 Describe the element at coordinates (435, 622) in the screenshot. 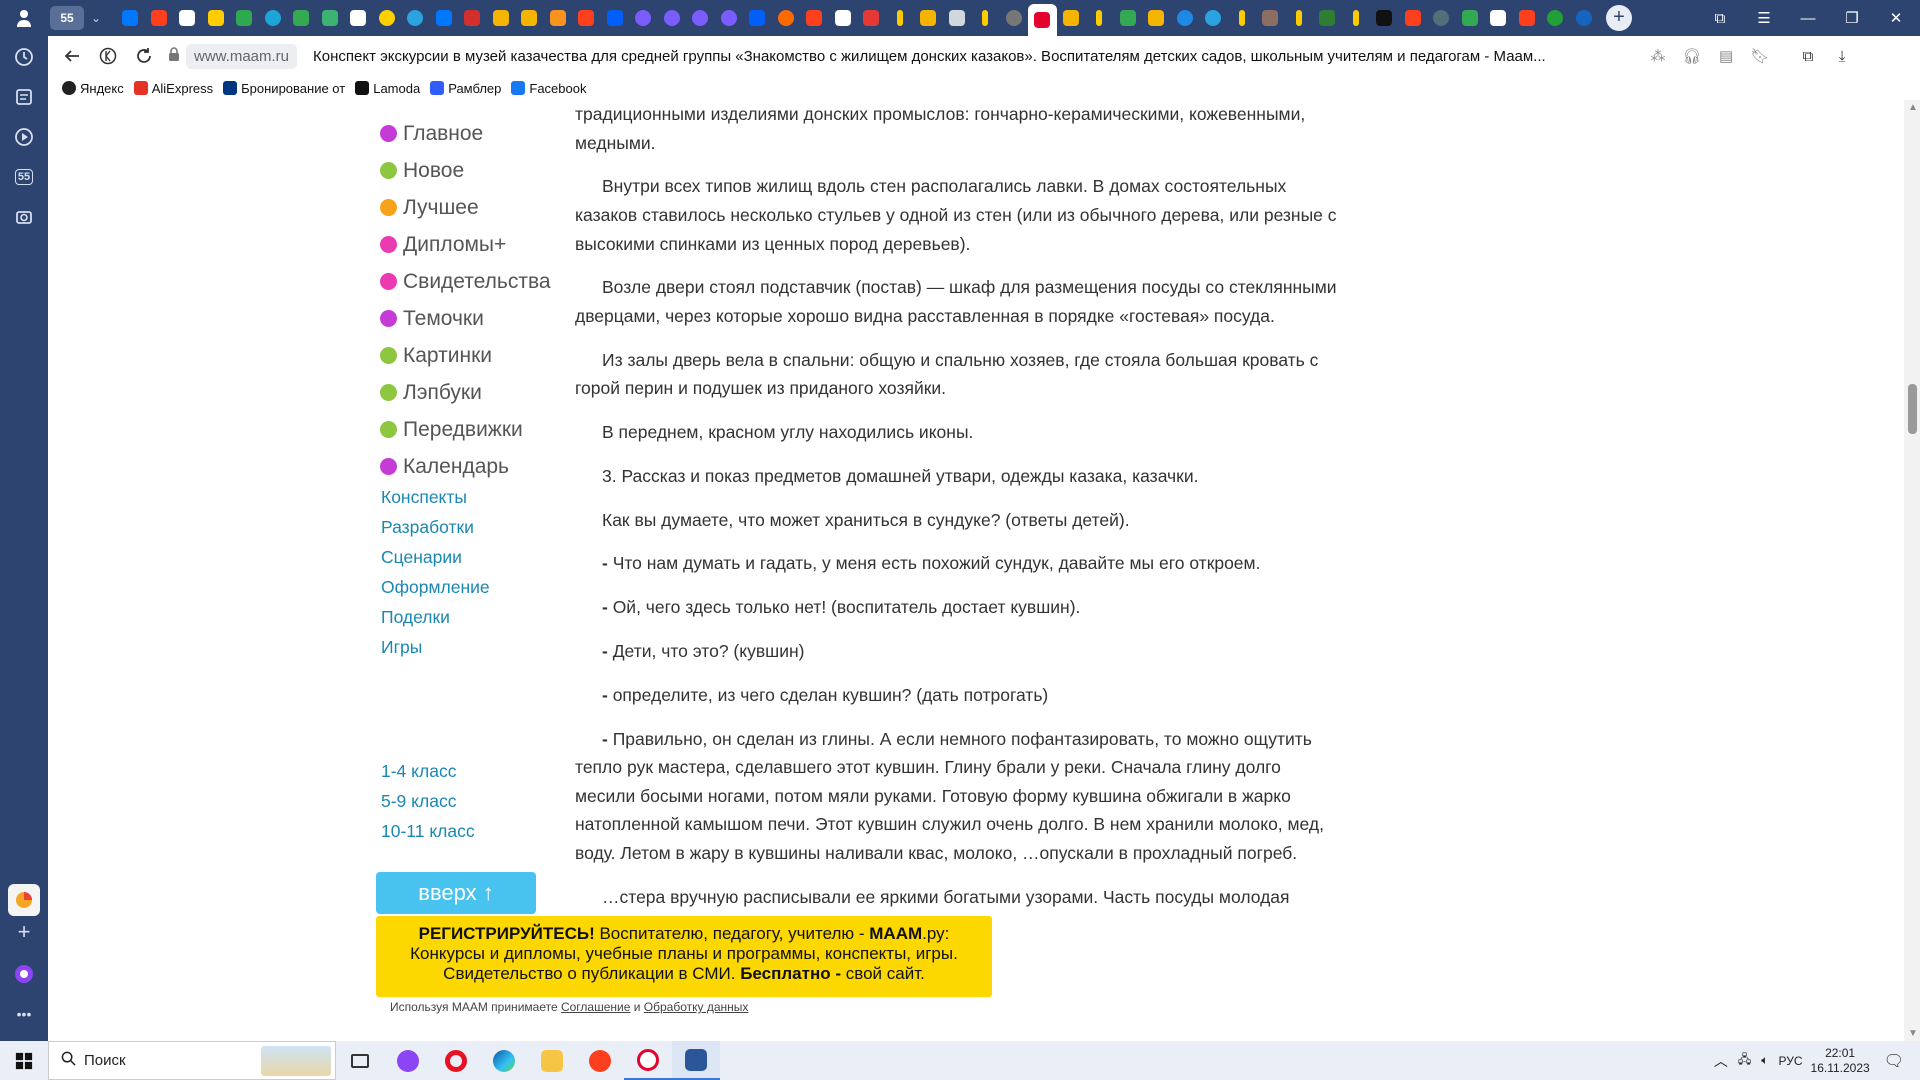

I see `link-podelki: Поделки` at that location.